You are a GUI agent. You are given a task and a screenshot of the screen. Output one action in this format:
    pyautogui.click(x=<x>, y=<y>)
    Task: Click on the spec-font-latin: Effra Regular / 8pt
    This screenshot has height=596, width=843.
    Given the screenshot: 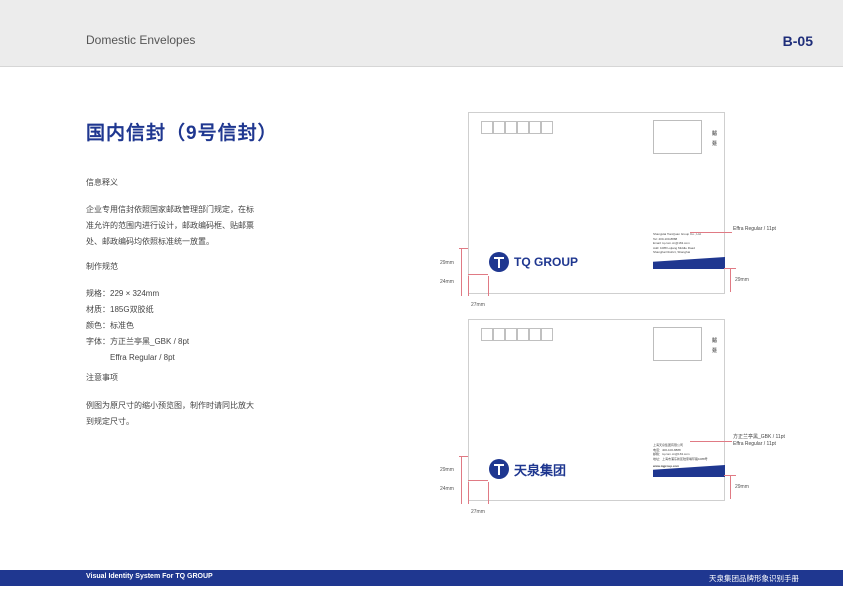 What is the action you would take?
    pyautogui.click(x=142, y=357)
    